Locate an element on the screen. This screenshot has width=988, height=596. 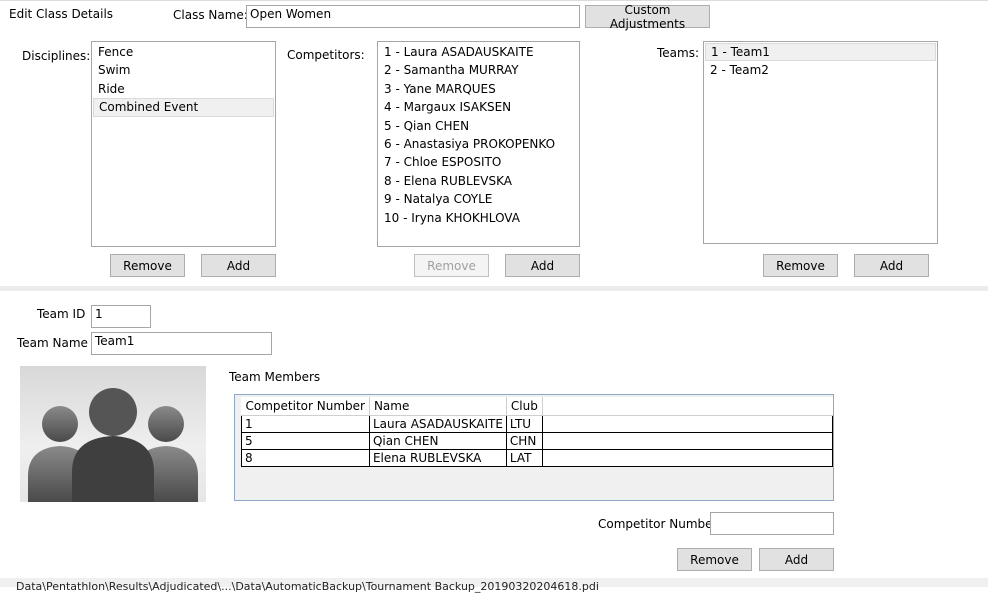
cell-competitor-number: 8 is located at coordinates (305, 458).